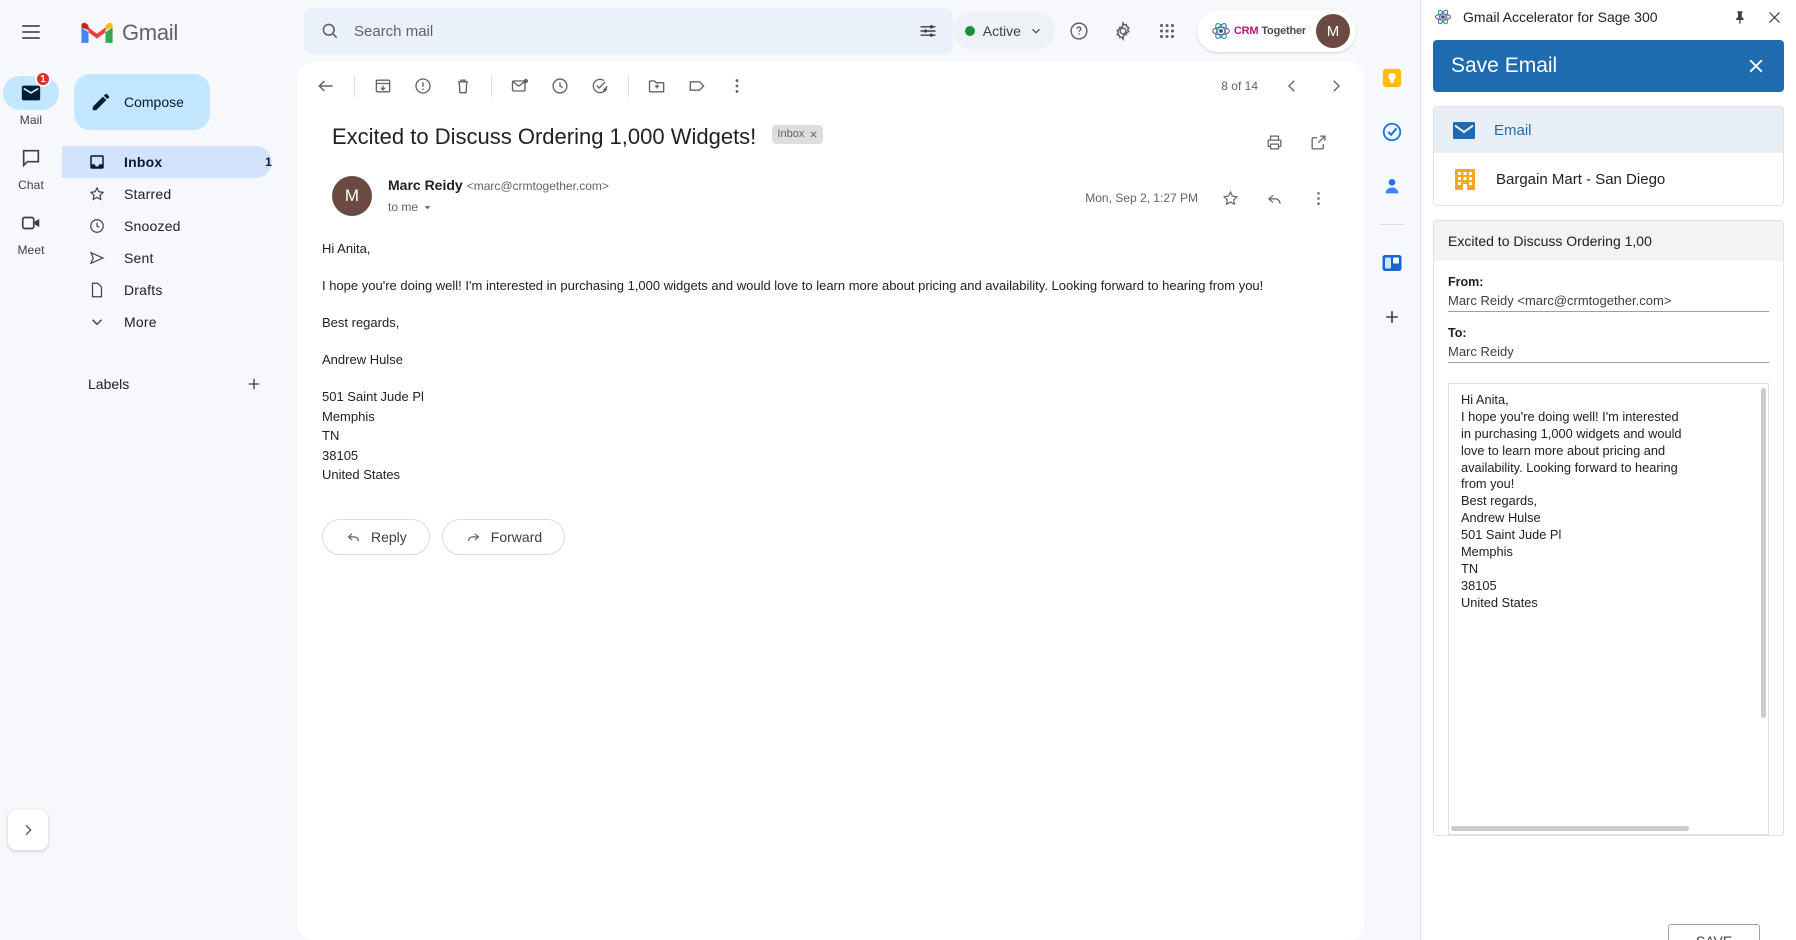 The width and height of the screenshot is (1796, 940). I want to click on labels-section-header: Labels, so click(178, 384).